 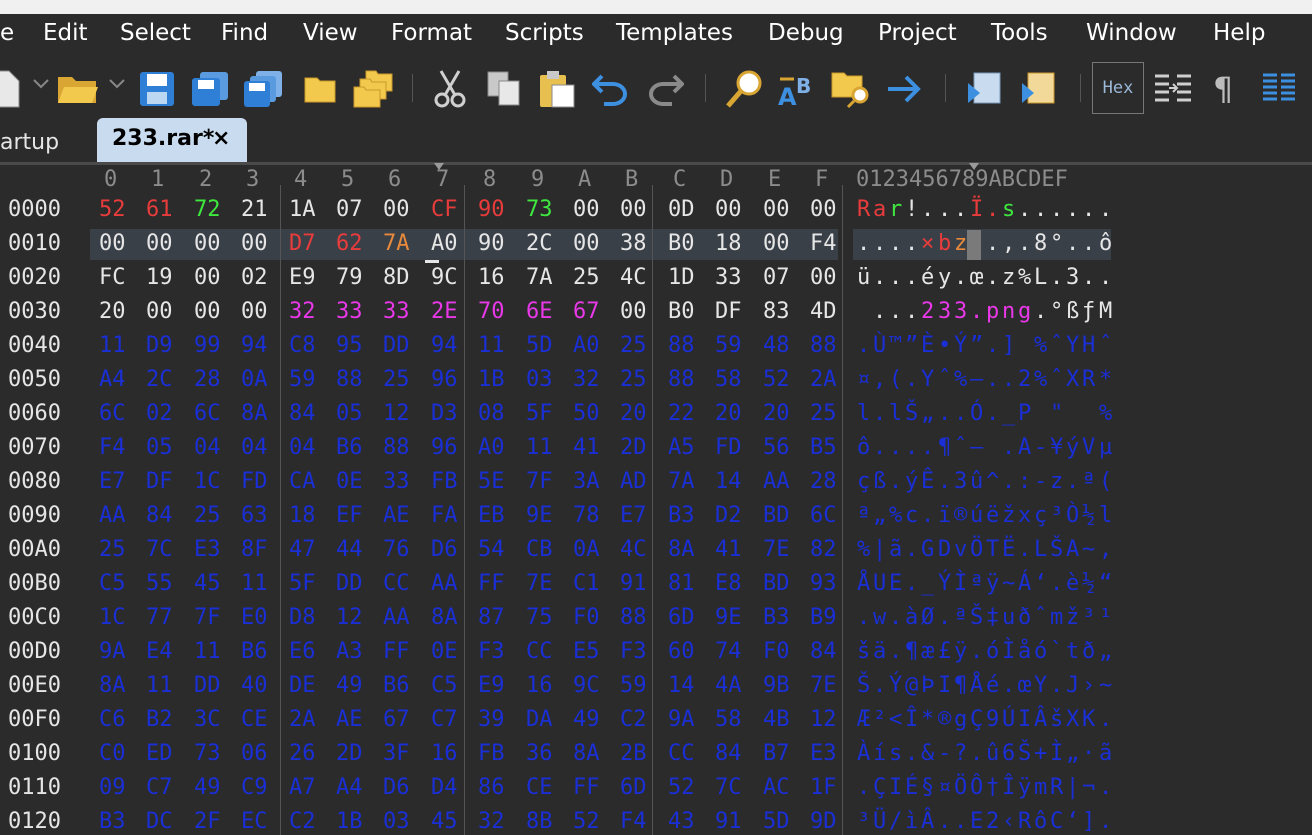 I want to click on menu-project: Project, so click(x=917, y=33).